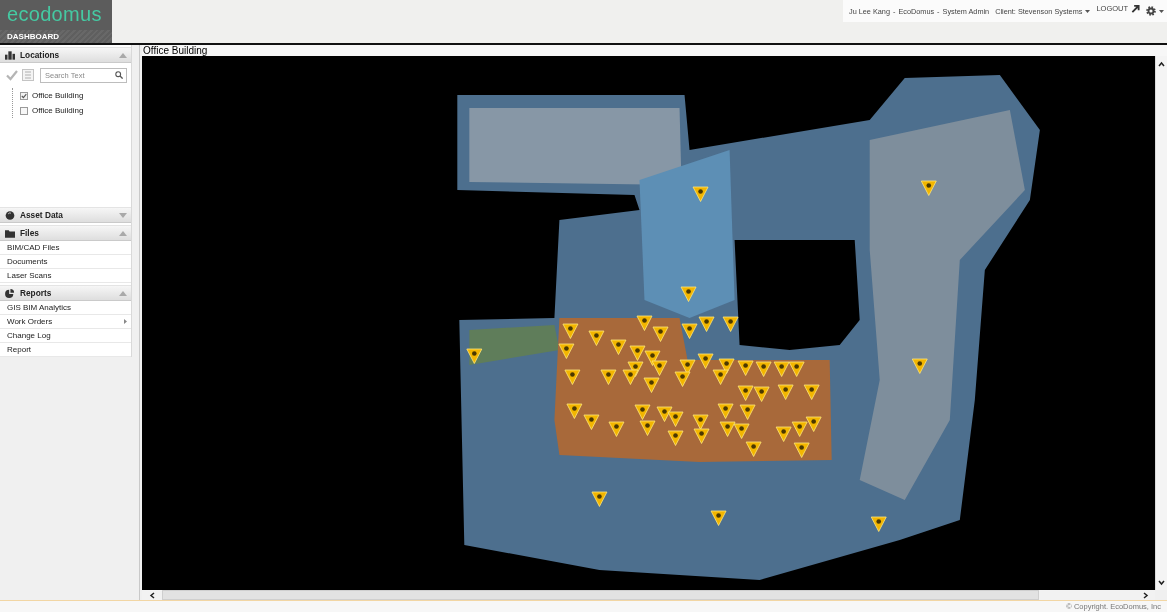 This screenshot has height=612, width=1167. Describe the element at coordinates (10, 55) in the screenshot. I see `buildings-icon` at that location.